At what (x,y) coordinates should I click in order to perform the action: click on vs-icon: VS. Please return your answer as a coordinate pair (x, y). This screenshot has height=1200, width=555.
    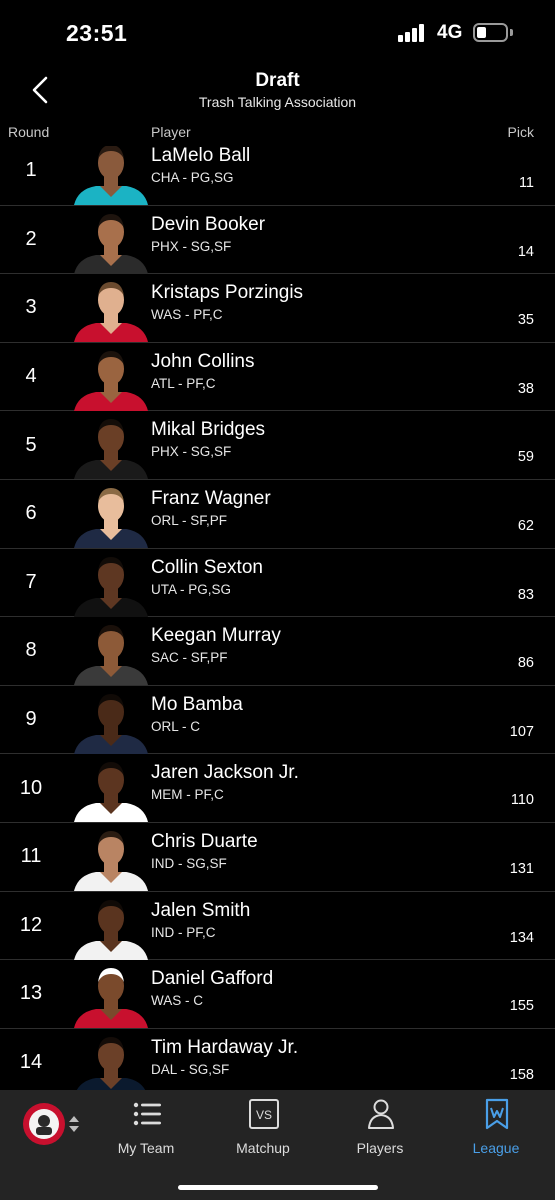
    Looking at the image, I should click on (264, 1114).